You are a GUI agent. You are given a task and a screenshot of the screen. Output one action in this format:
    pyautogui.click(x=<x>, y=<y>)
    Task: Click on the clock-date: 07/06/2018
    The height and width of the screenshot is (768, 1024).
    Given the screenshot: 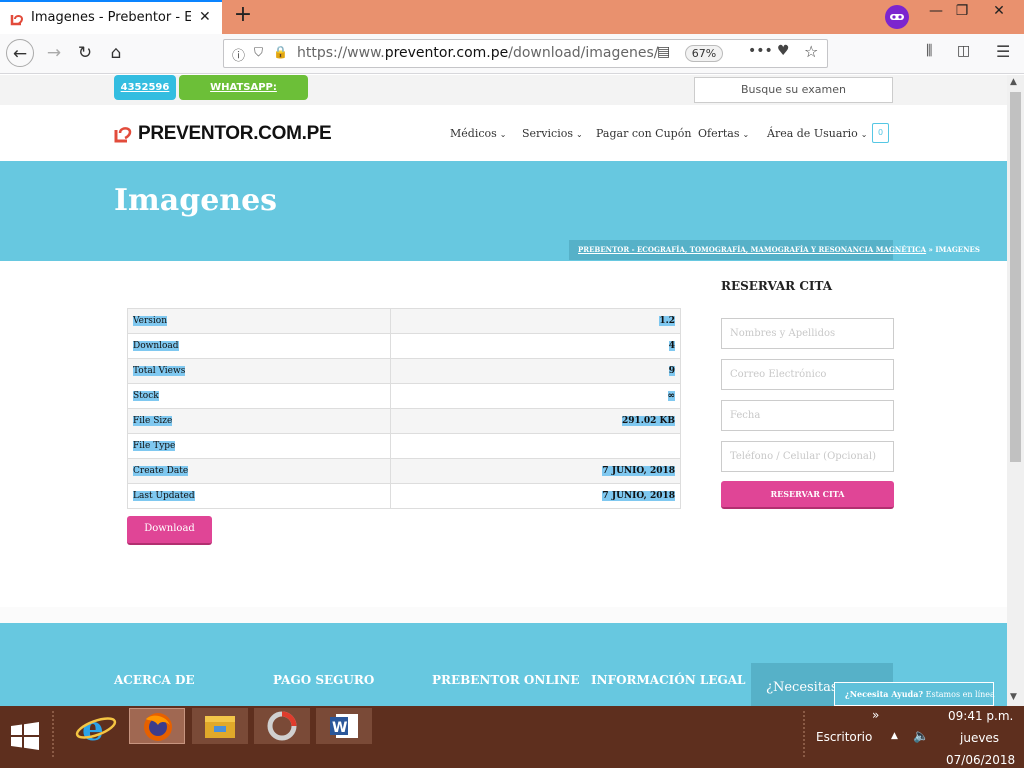 What is the action you would take?
    pyautogui.click(x=980, y=760)
    